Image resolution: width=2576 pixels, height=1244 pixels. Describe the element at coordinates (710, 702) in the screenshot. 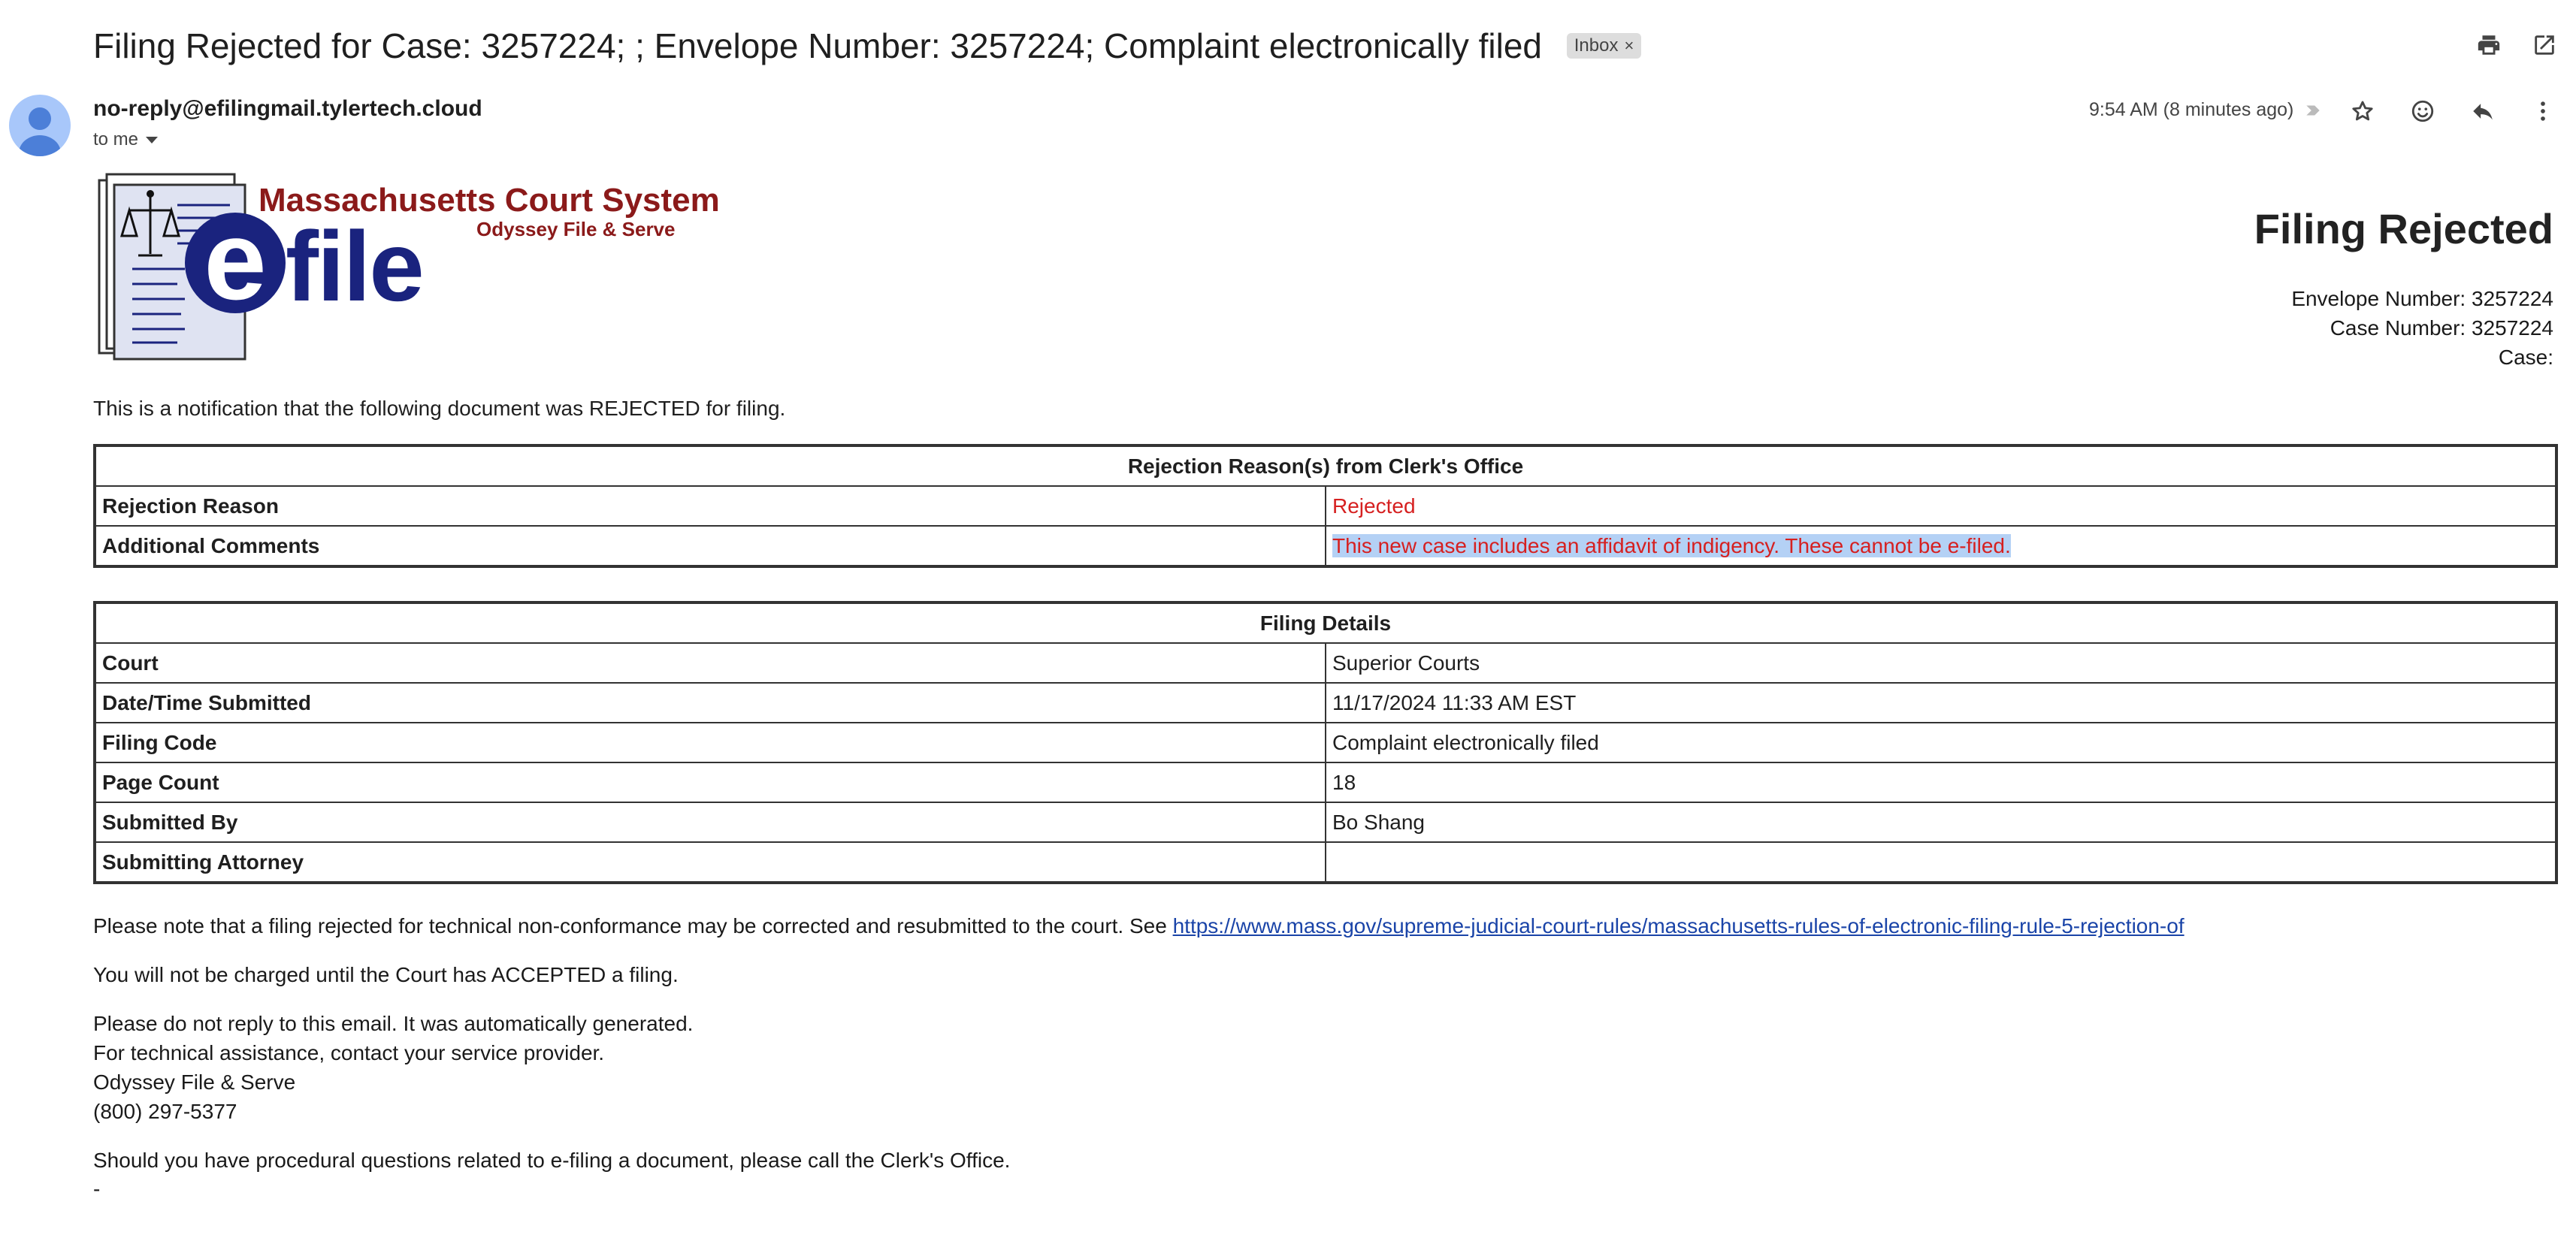

I see `date-submitted-label: Date/Time Submitted` at that location.